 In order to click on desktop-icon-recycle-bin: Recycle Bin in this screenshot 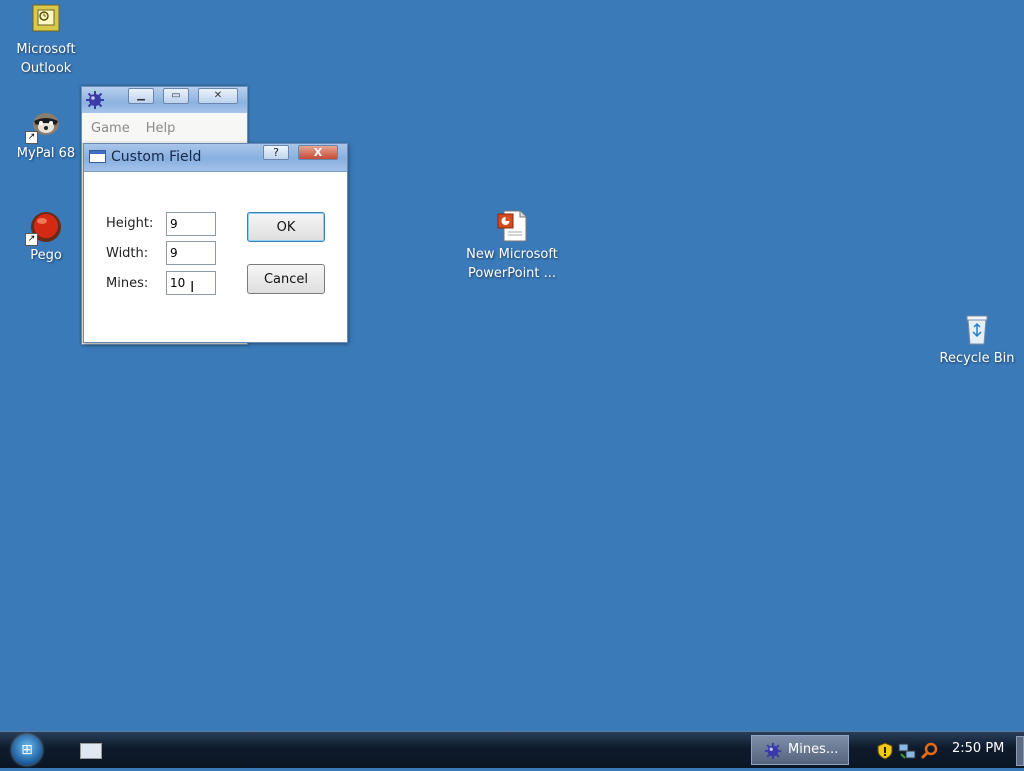, I will do `click(977, 340)`.